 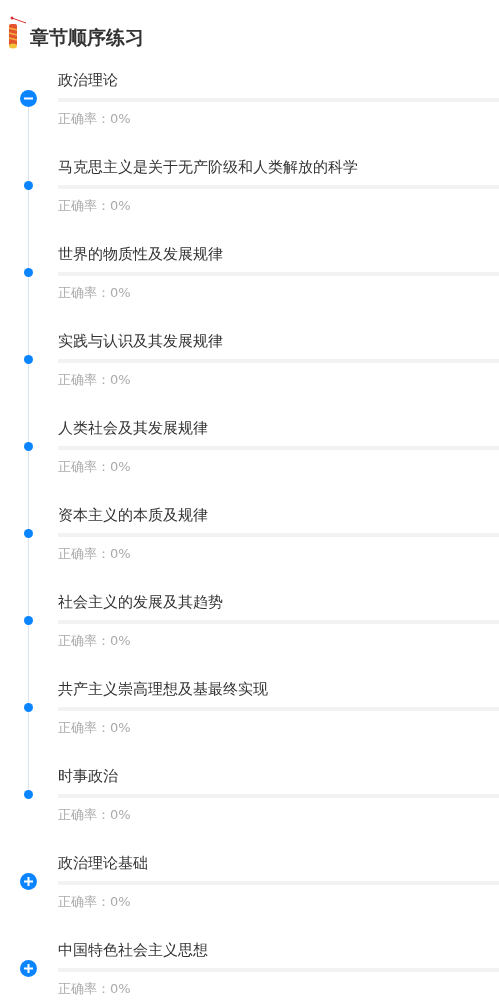 I want to click on chapter-title: 时事政治, so click(x=278, y=776).